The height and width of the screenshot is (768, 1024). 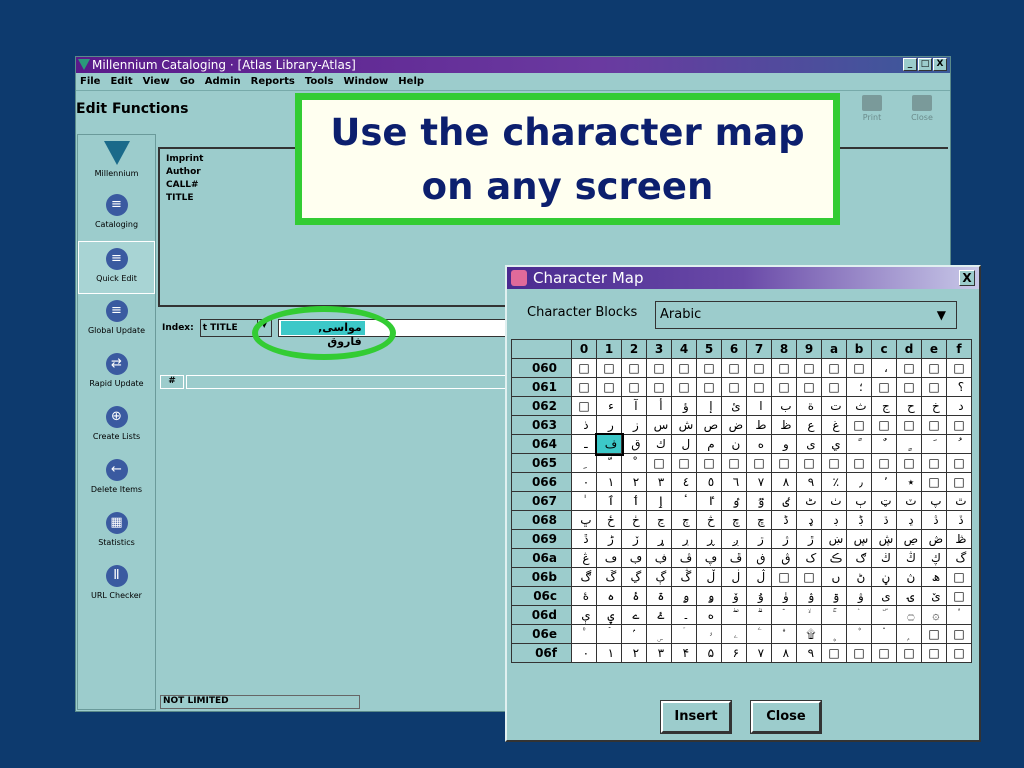 What do you see at coordinates (909, 501) in the screenshot?
I see `character-cell: ٽ` at bounding box center [909, 501].